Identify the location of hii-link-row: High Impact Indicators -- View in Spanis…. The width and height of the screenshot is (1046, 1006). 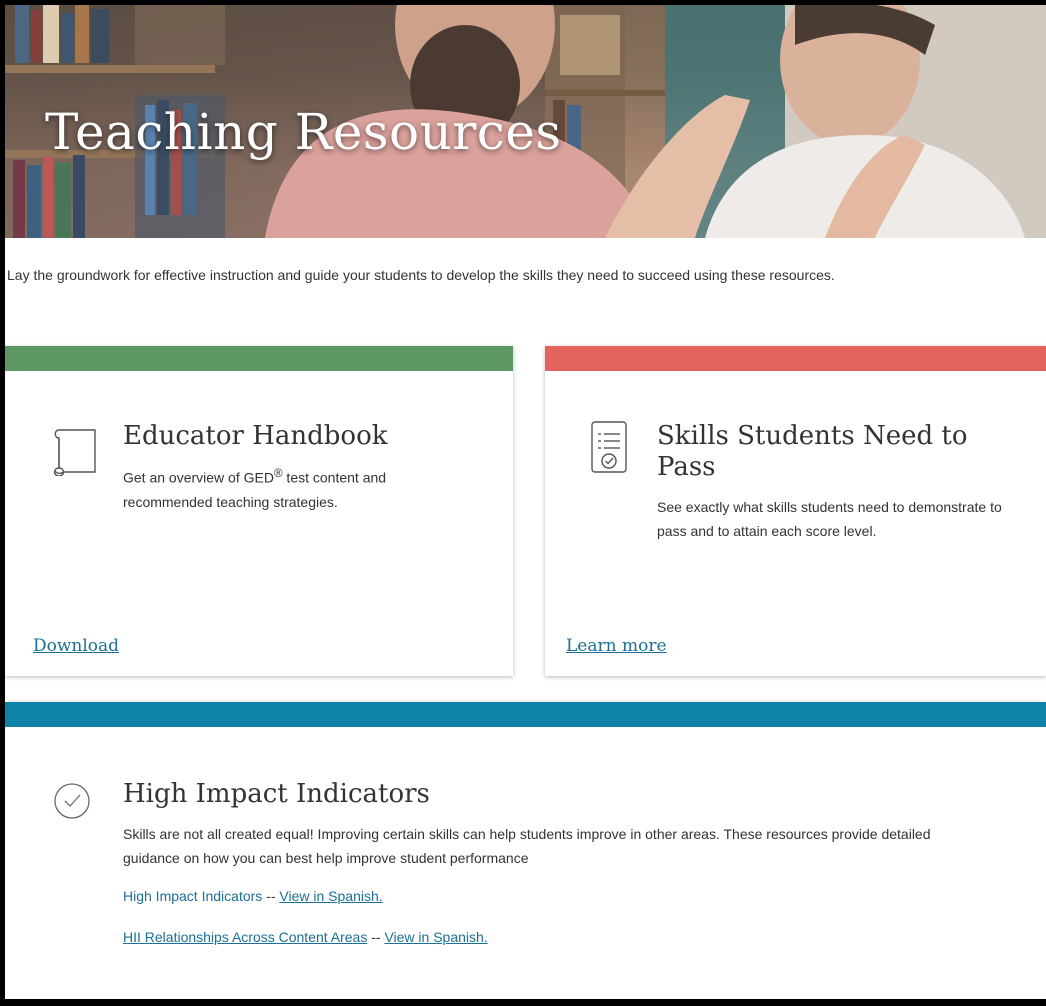
(253, 896).